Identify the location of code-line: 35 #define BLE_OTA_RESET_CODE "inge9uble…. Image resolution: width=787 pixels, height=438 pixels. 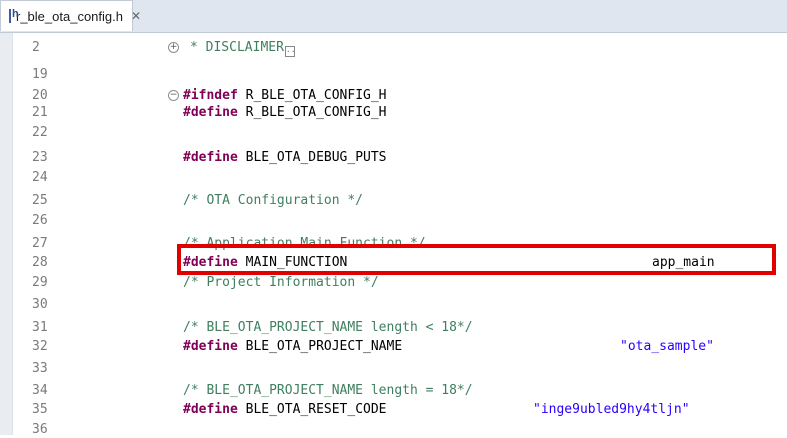
(393, 410).